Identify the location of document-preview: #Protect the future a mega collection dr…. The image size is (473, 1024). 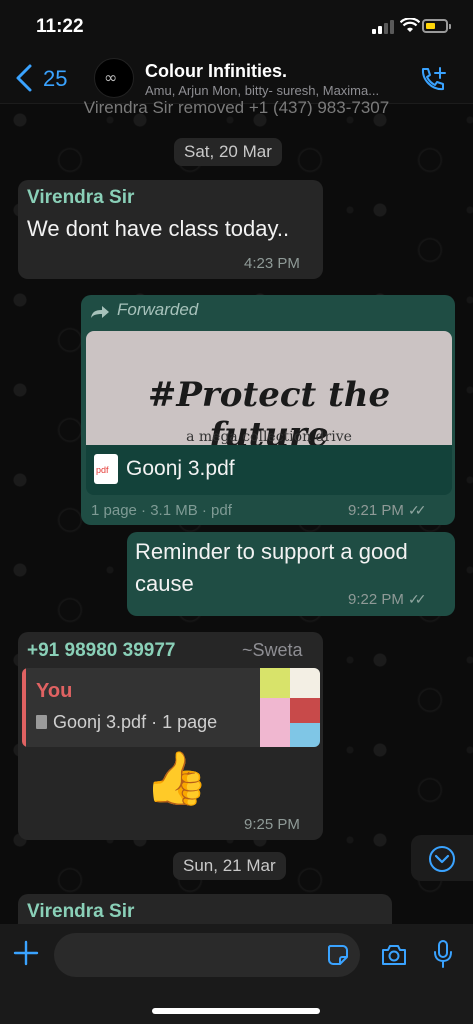
(269, 388).